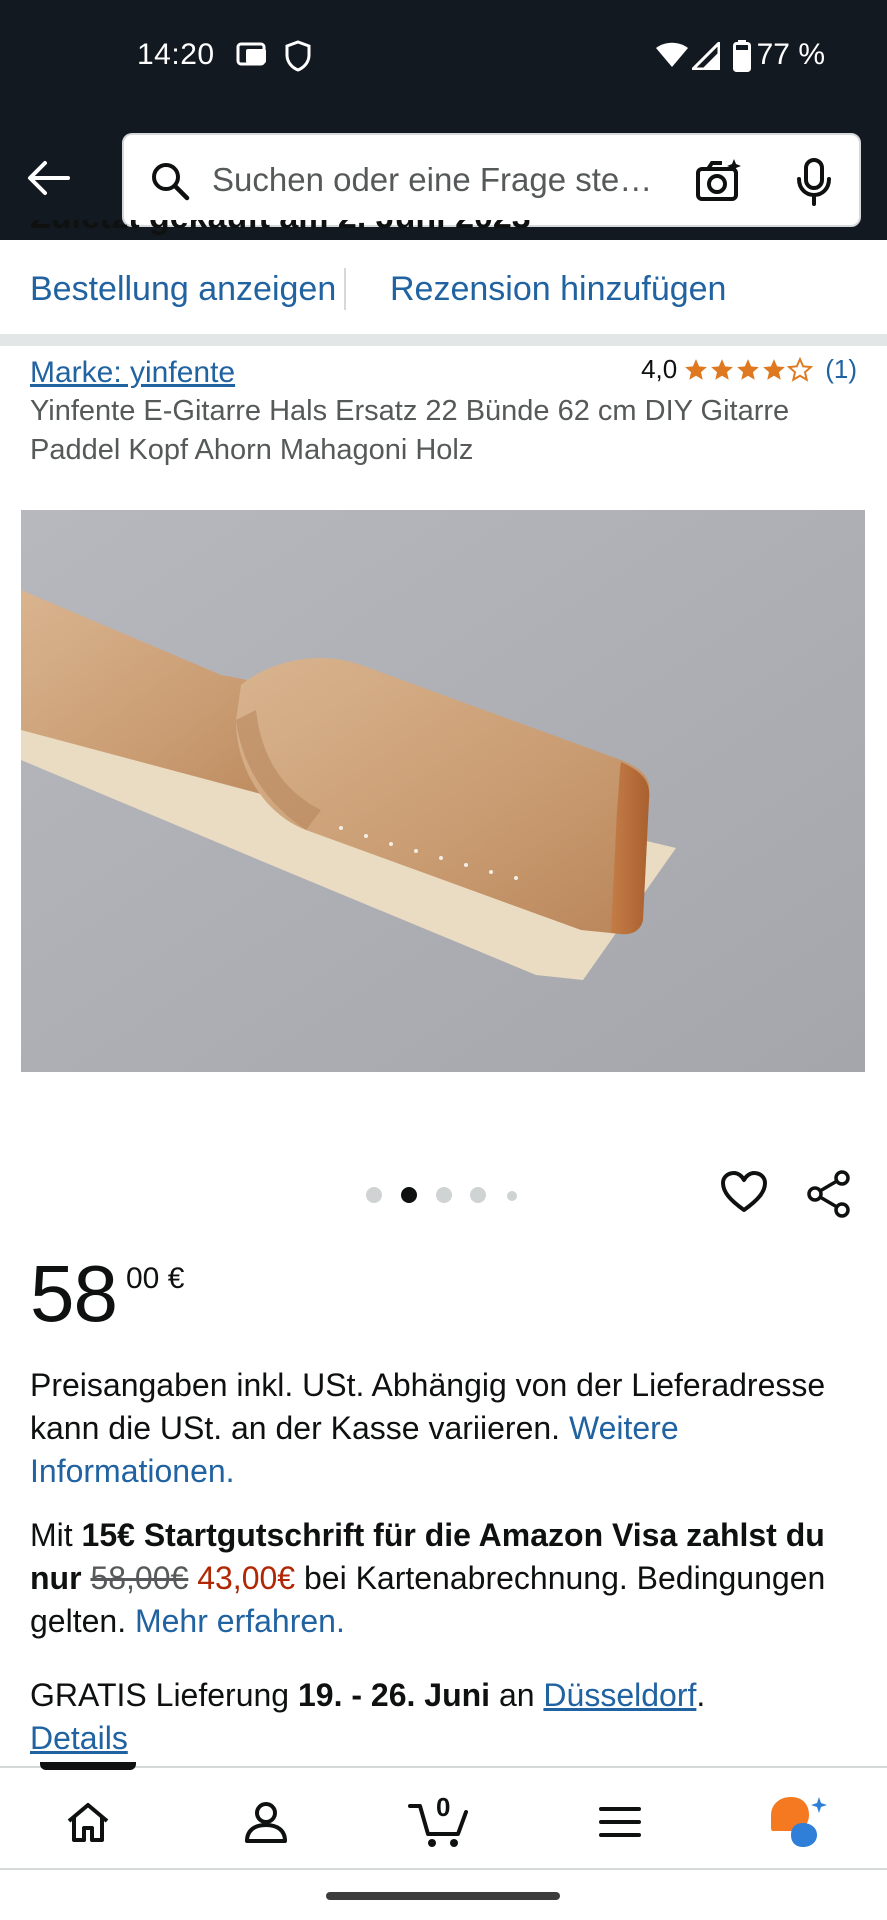 This screenshot has height=1920, width=887. I want to click on arrow-left-icon, so click(49, 178).